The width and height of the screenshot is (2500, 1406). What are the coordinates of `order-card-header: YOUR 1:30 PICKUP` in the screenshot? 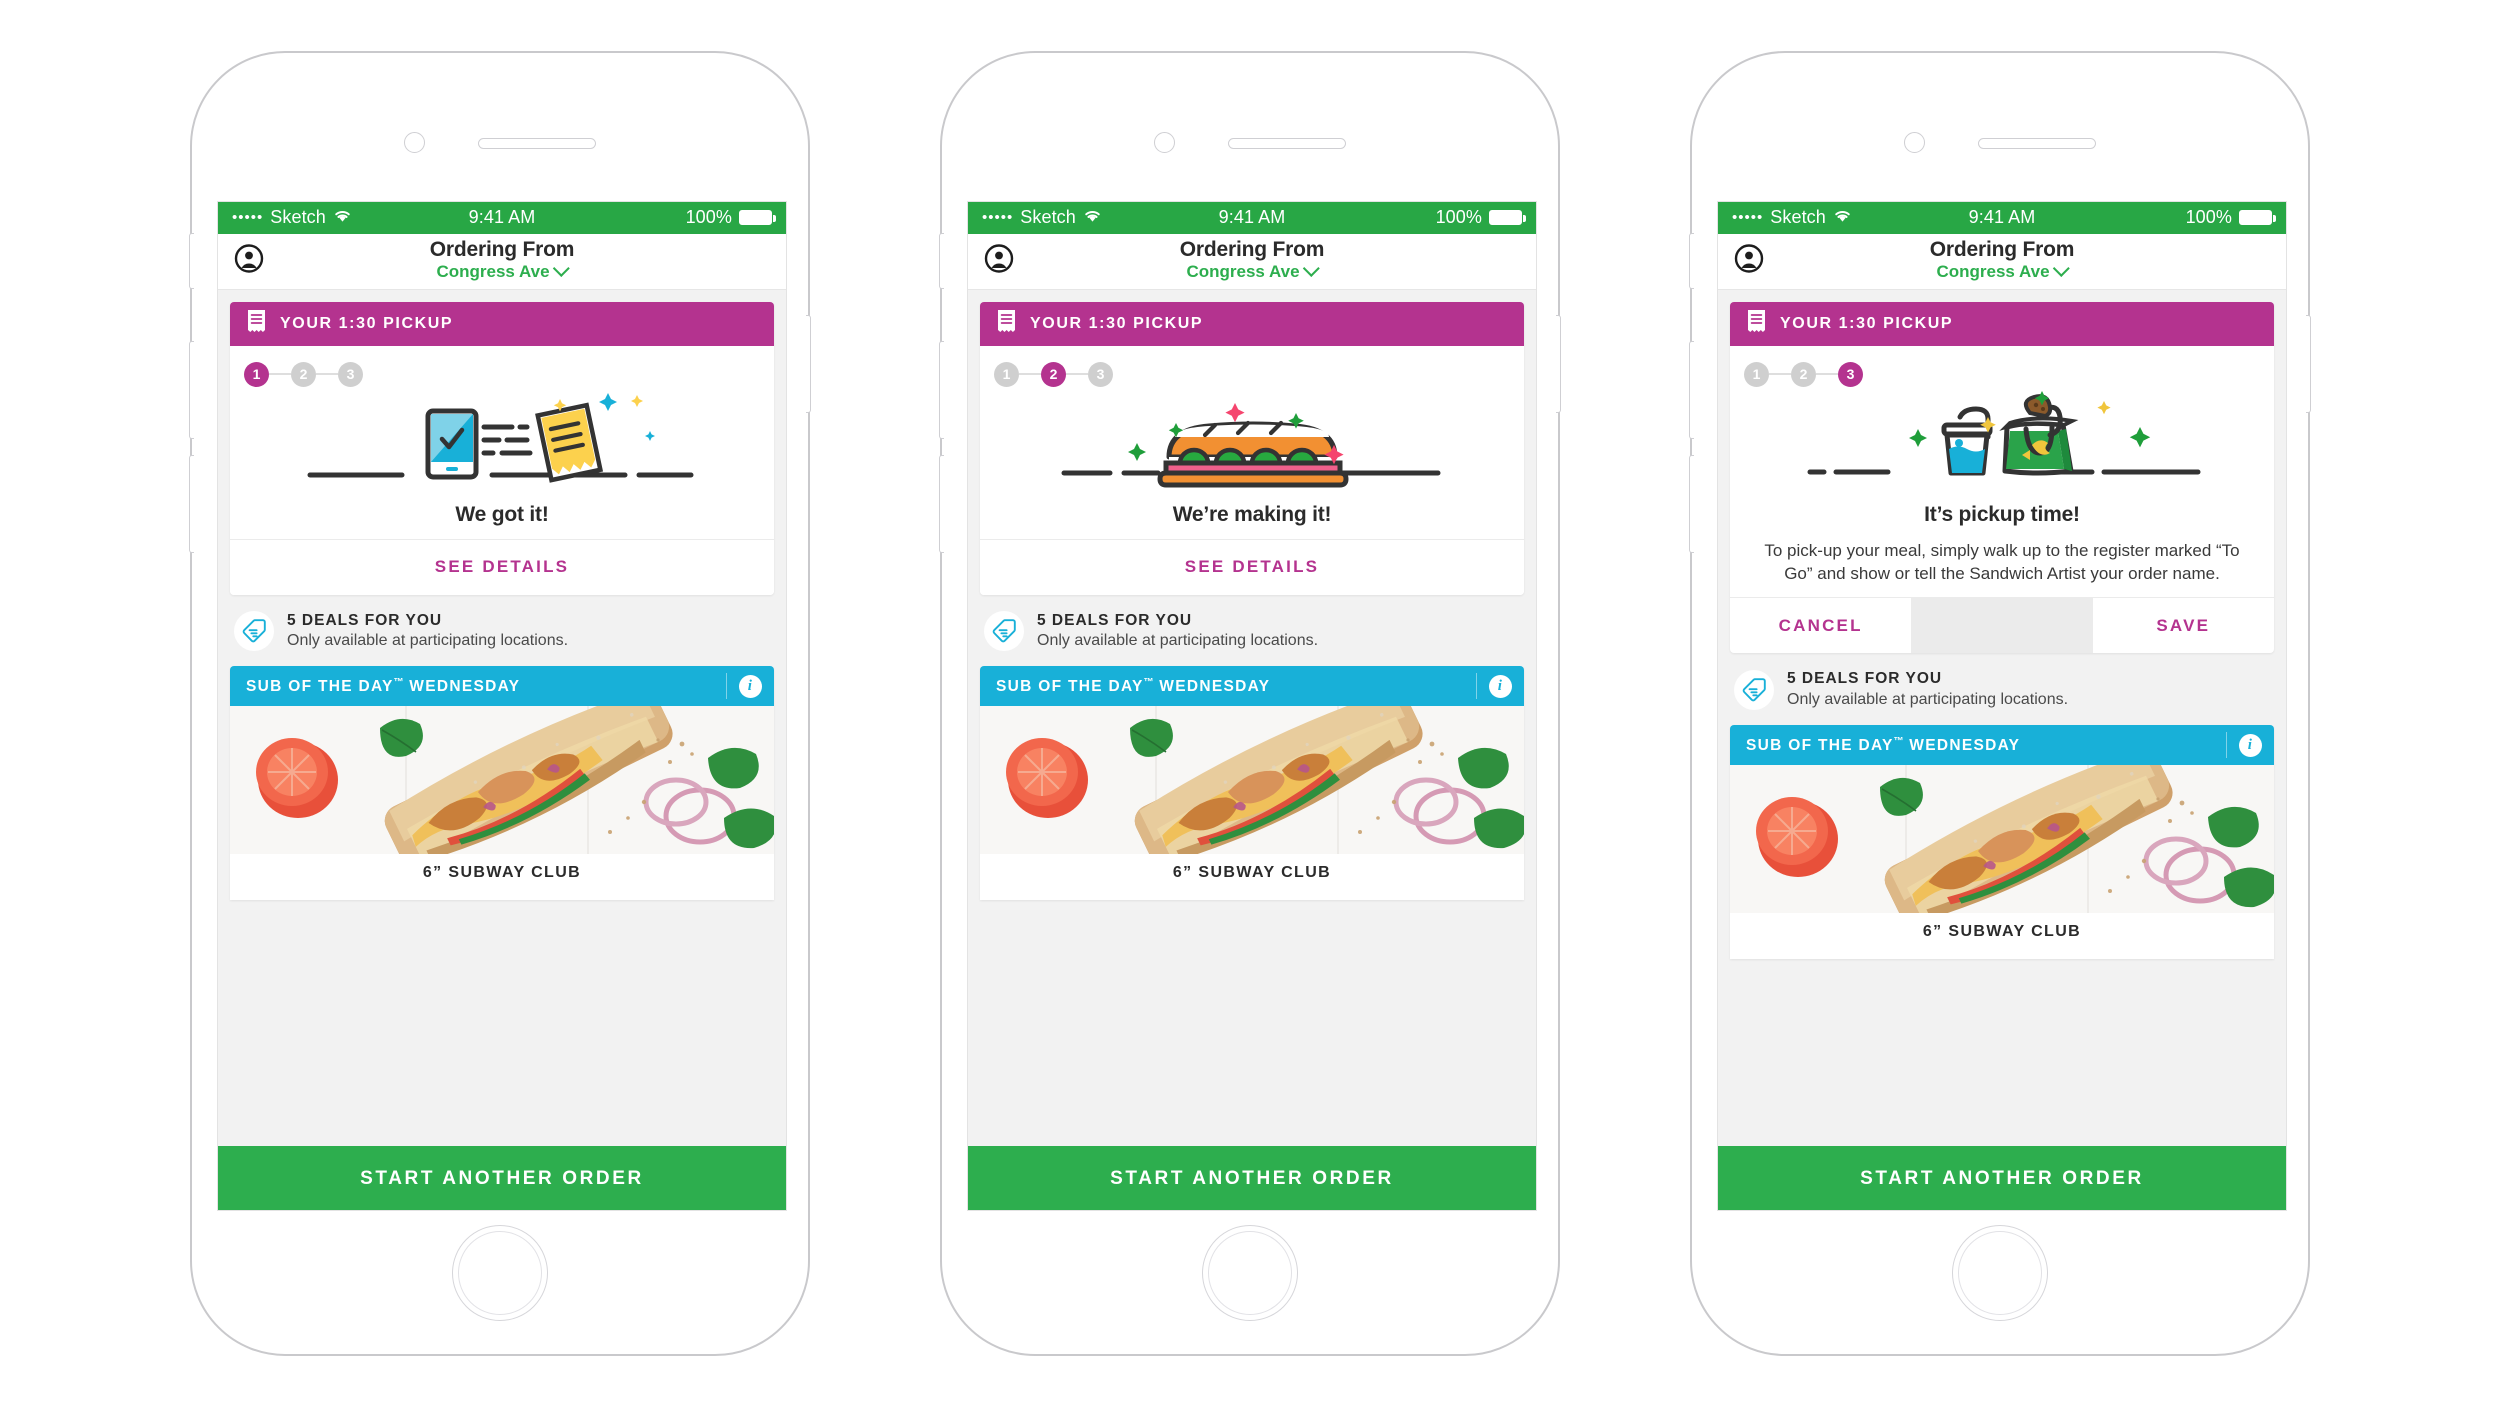 It's located at (1252, 323).